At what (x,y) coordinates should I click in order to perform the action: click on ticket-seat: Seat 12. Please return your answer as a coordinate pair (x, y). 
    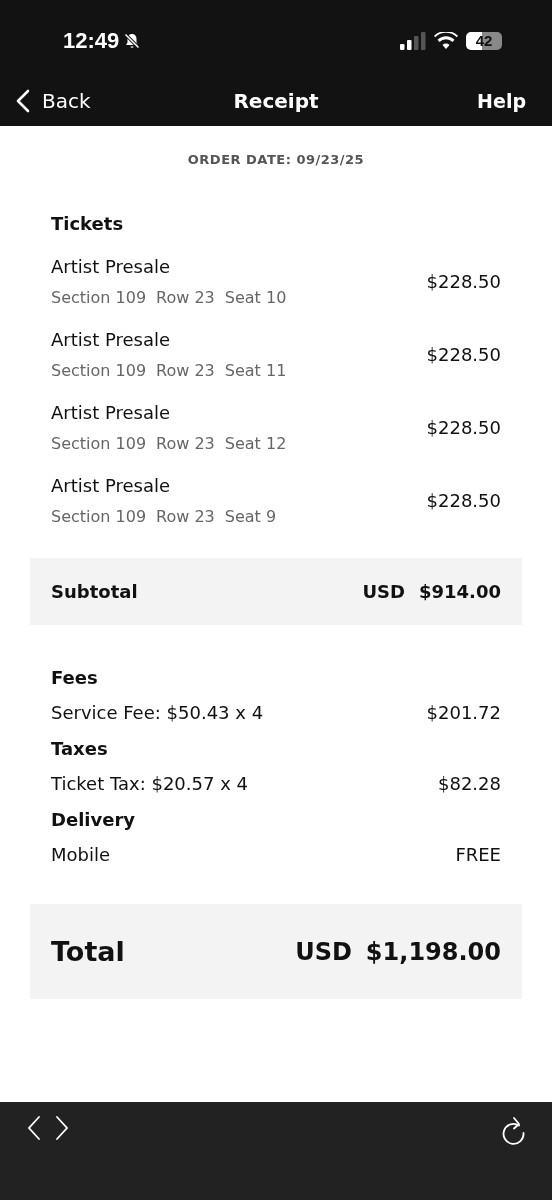
    Looking at the image, I should click on (255, 443).